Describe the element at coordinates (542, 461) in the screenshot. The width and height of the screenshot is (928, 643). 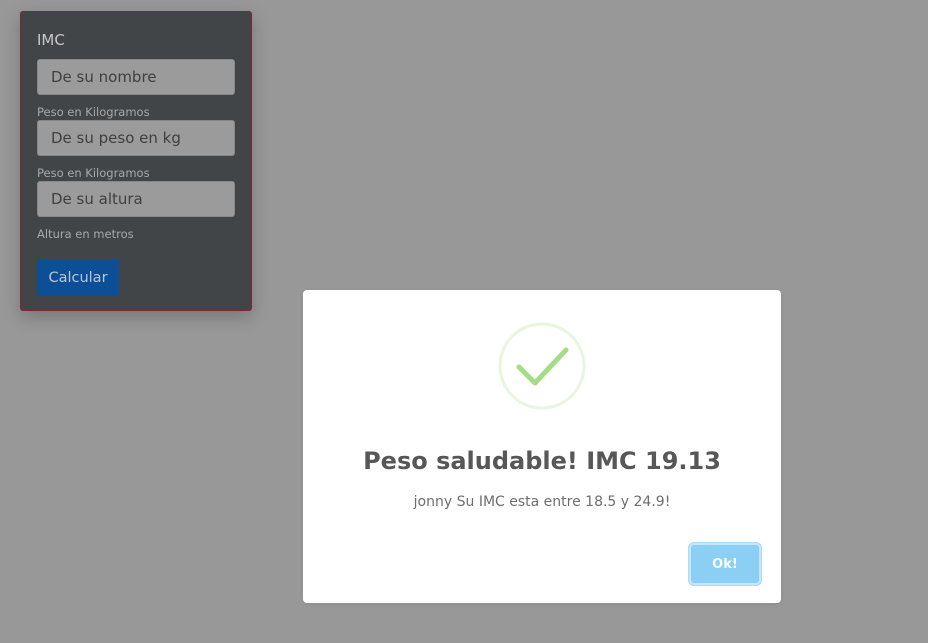
I see `dialog-title: Peso saludable! IMC 19.13` at that location.